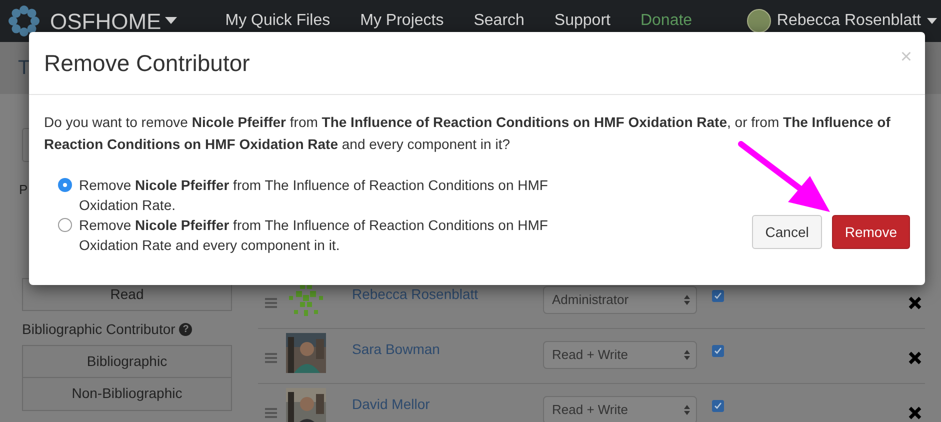 The height and width of the screenshot is (422, 941). I want to click on remove-option: Remove Nicole Pfeiffer from The Influence of Reaction Conditions on HMF Oxidation Rate and every component in it., so click(313, 235).